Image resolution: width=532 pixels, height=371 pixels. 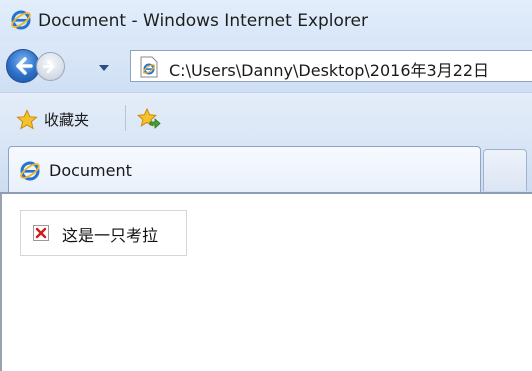 What do you see at coordinates (266, 117) in the screenshot?
I see `favorites-bar: 收藏夹` at bounding box center [266, 117].